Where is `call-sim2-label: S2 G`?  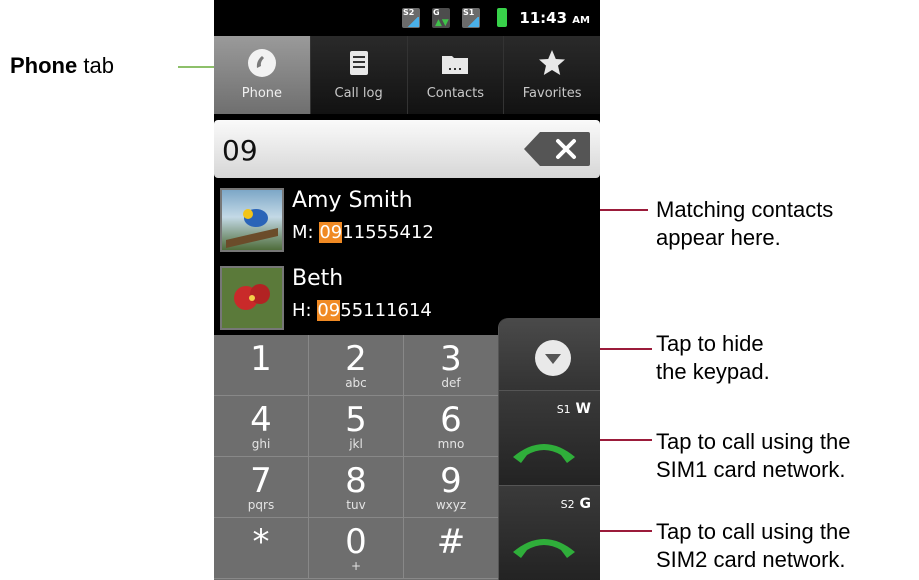 call-sim2-label: S2 G is located at coordinates (576, 504).